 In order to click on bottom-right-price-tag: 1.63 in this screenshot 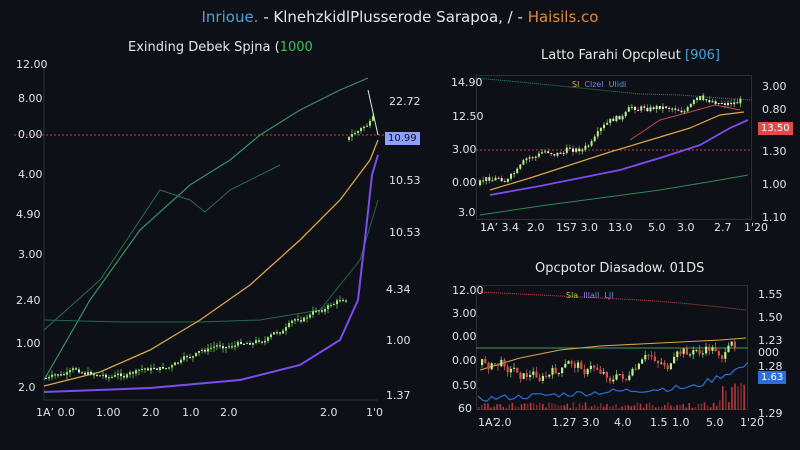, I will do `click(772, 377)`.